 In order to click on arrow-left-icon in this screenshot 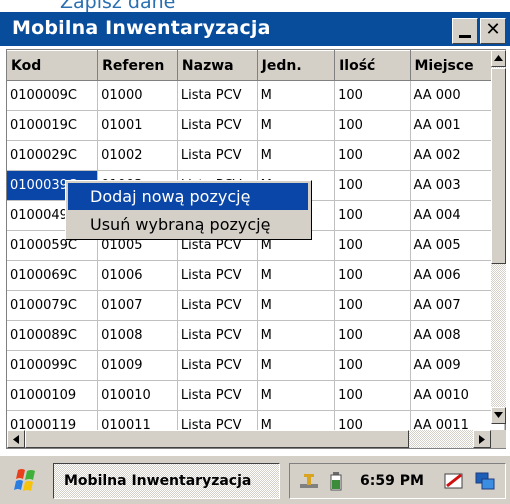, I will do `click(16, 439)`.